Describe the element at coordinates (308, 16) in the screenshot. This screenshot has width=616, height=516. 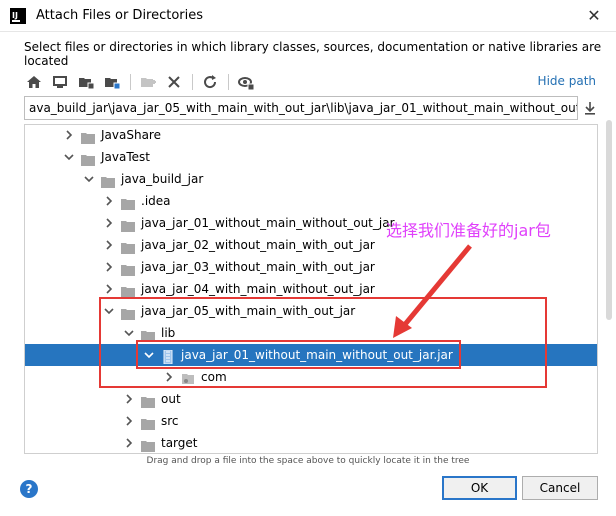
I see `title-bar: IJ Attach Files or Directories ✕` at that location.